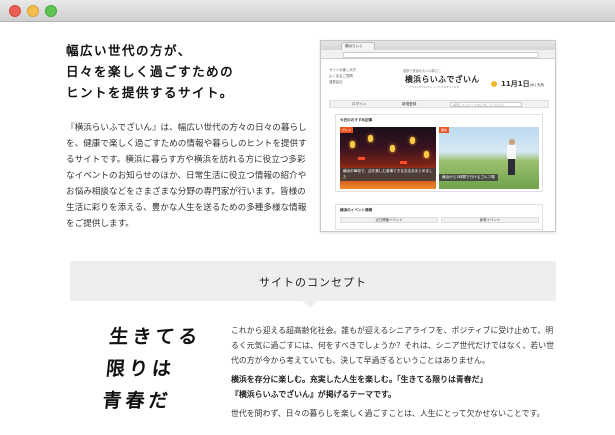 This screenshot has height=435, width=615. What do you see at coordinates (439, 217) in the screenshot?
I see `preview-event-panel: 横浜のイベント情報 近日開催イベント 新着イベント` at bounding box center [439, 217].